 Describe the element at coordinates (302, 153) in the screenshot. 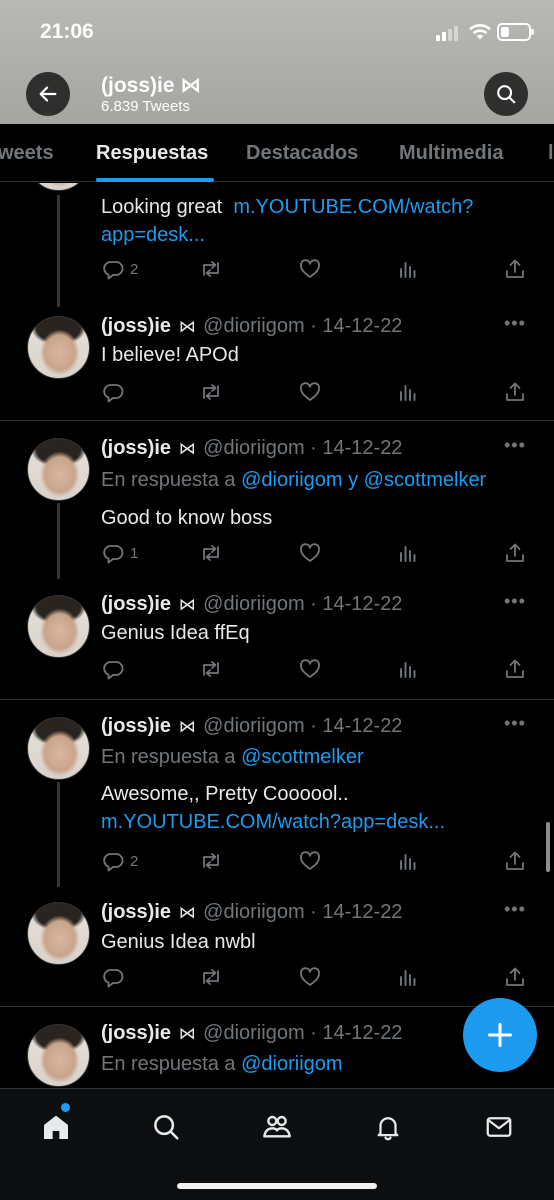

I see `tab-destacados: Destacados` at that location.